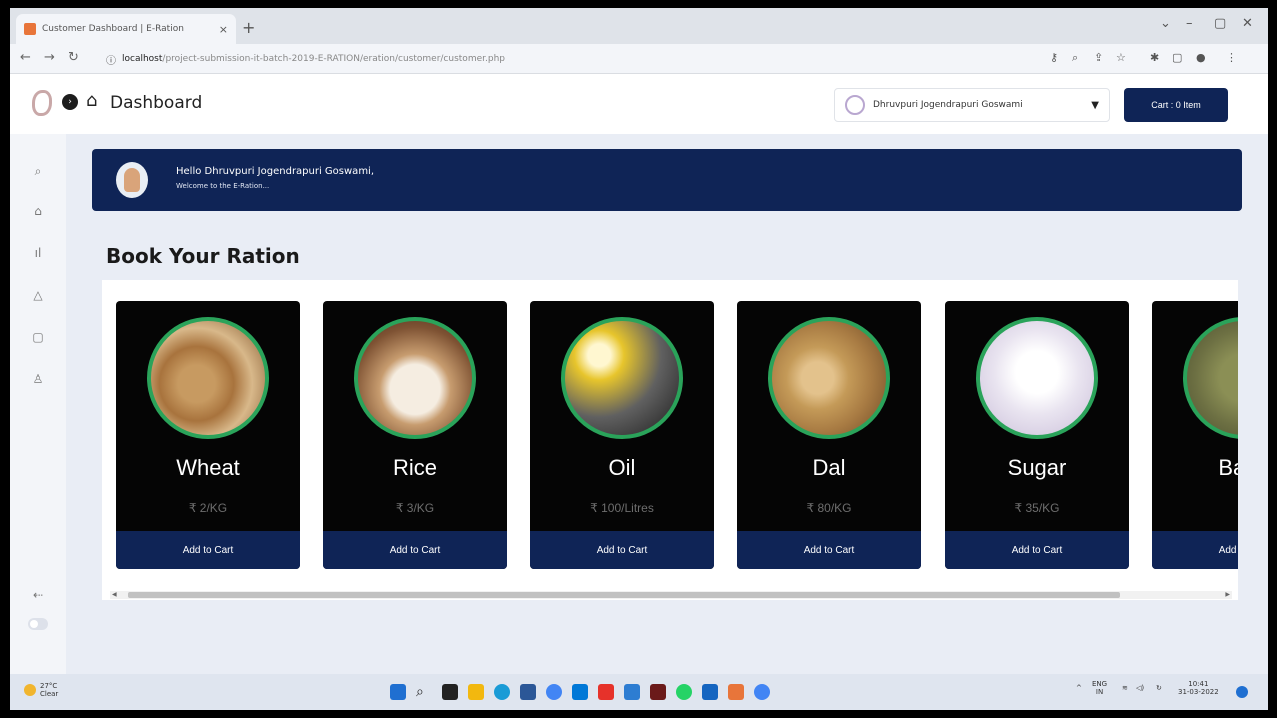 This screenshot has height=718, width=1277. Describe the element at coordinates (49, 694) in the screenshot. I see `weather-desc: Clear` at that location.